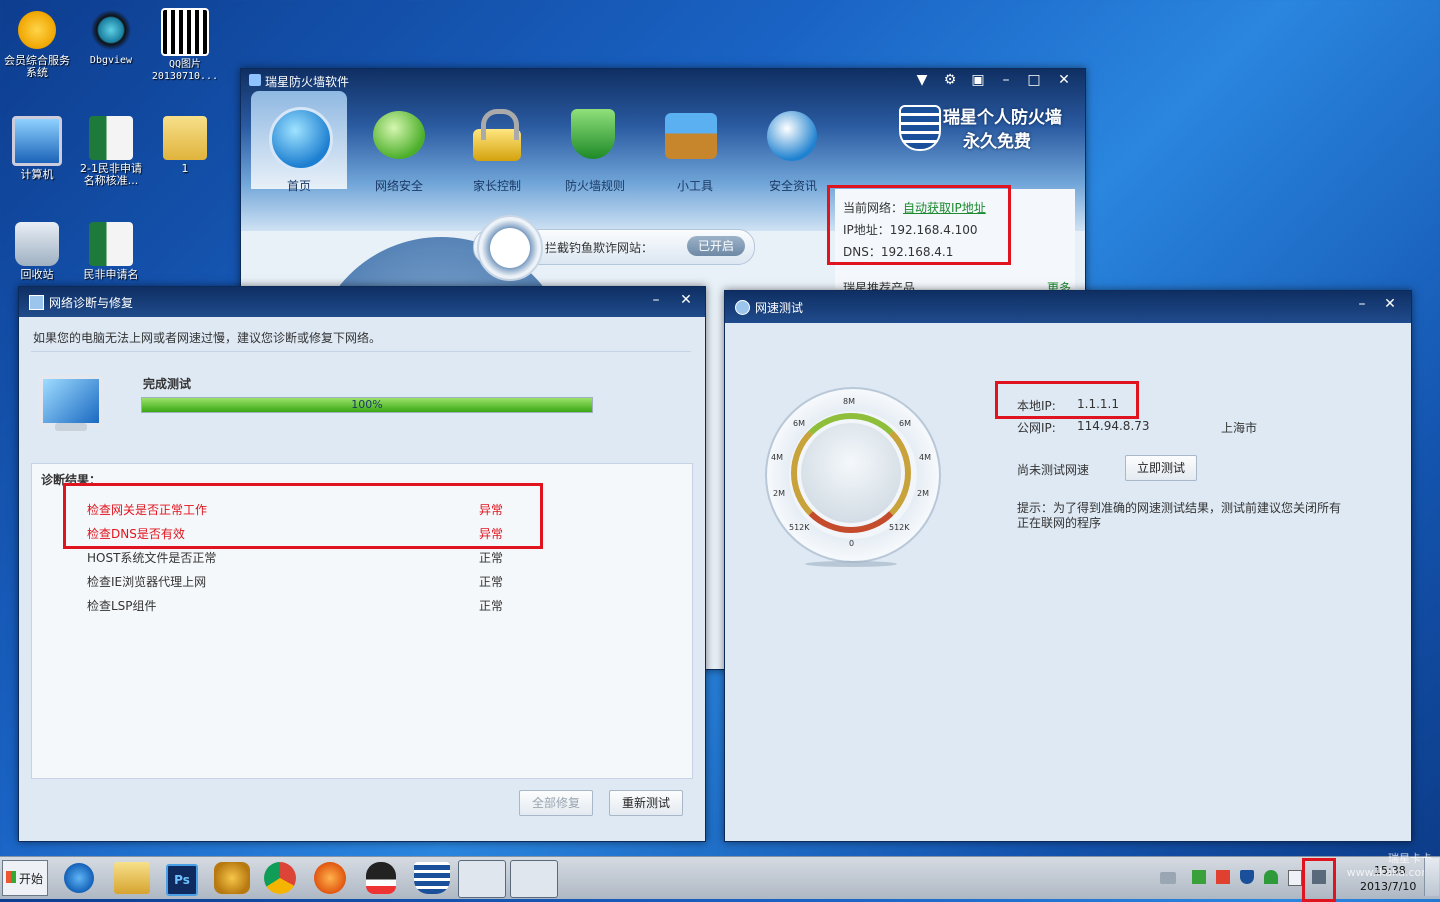  Describe the element at coordinates (207, 338) in the screenshot. I see `diagnosis-hint: 如果您的电脑无法上网或者网速过慢，建议您诊断或修复下网络。` at that location.